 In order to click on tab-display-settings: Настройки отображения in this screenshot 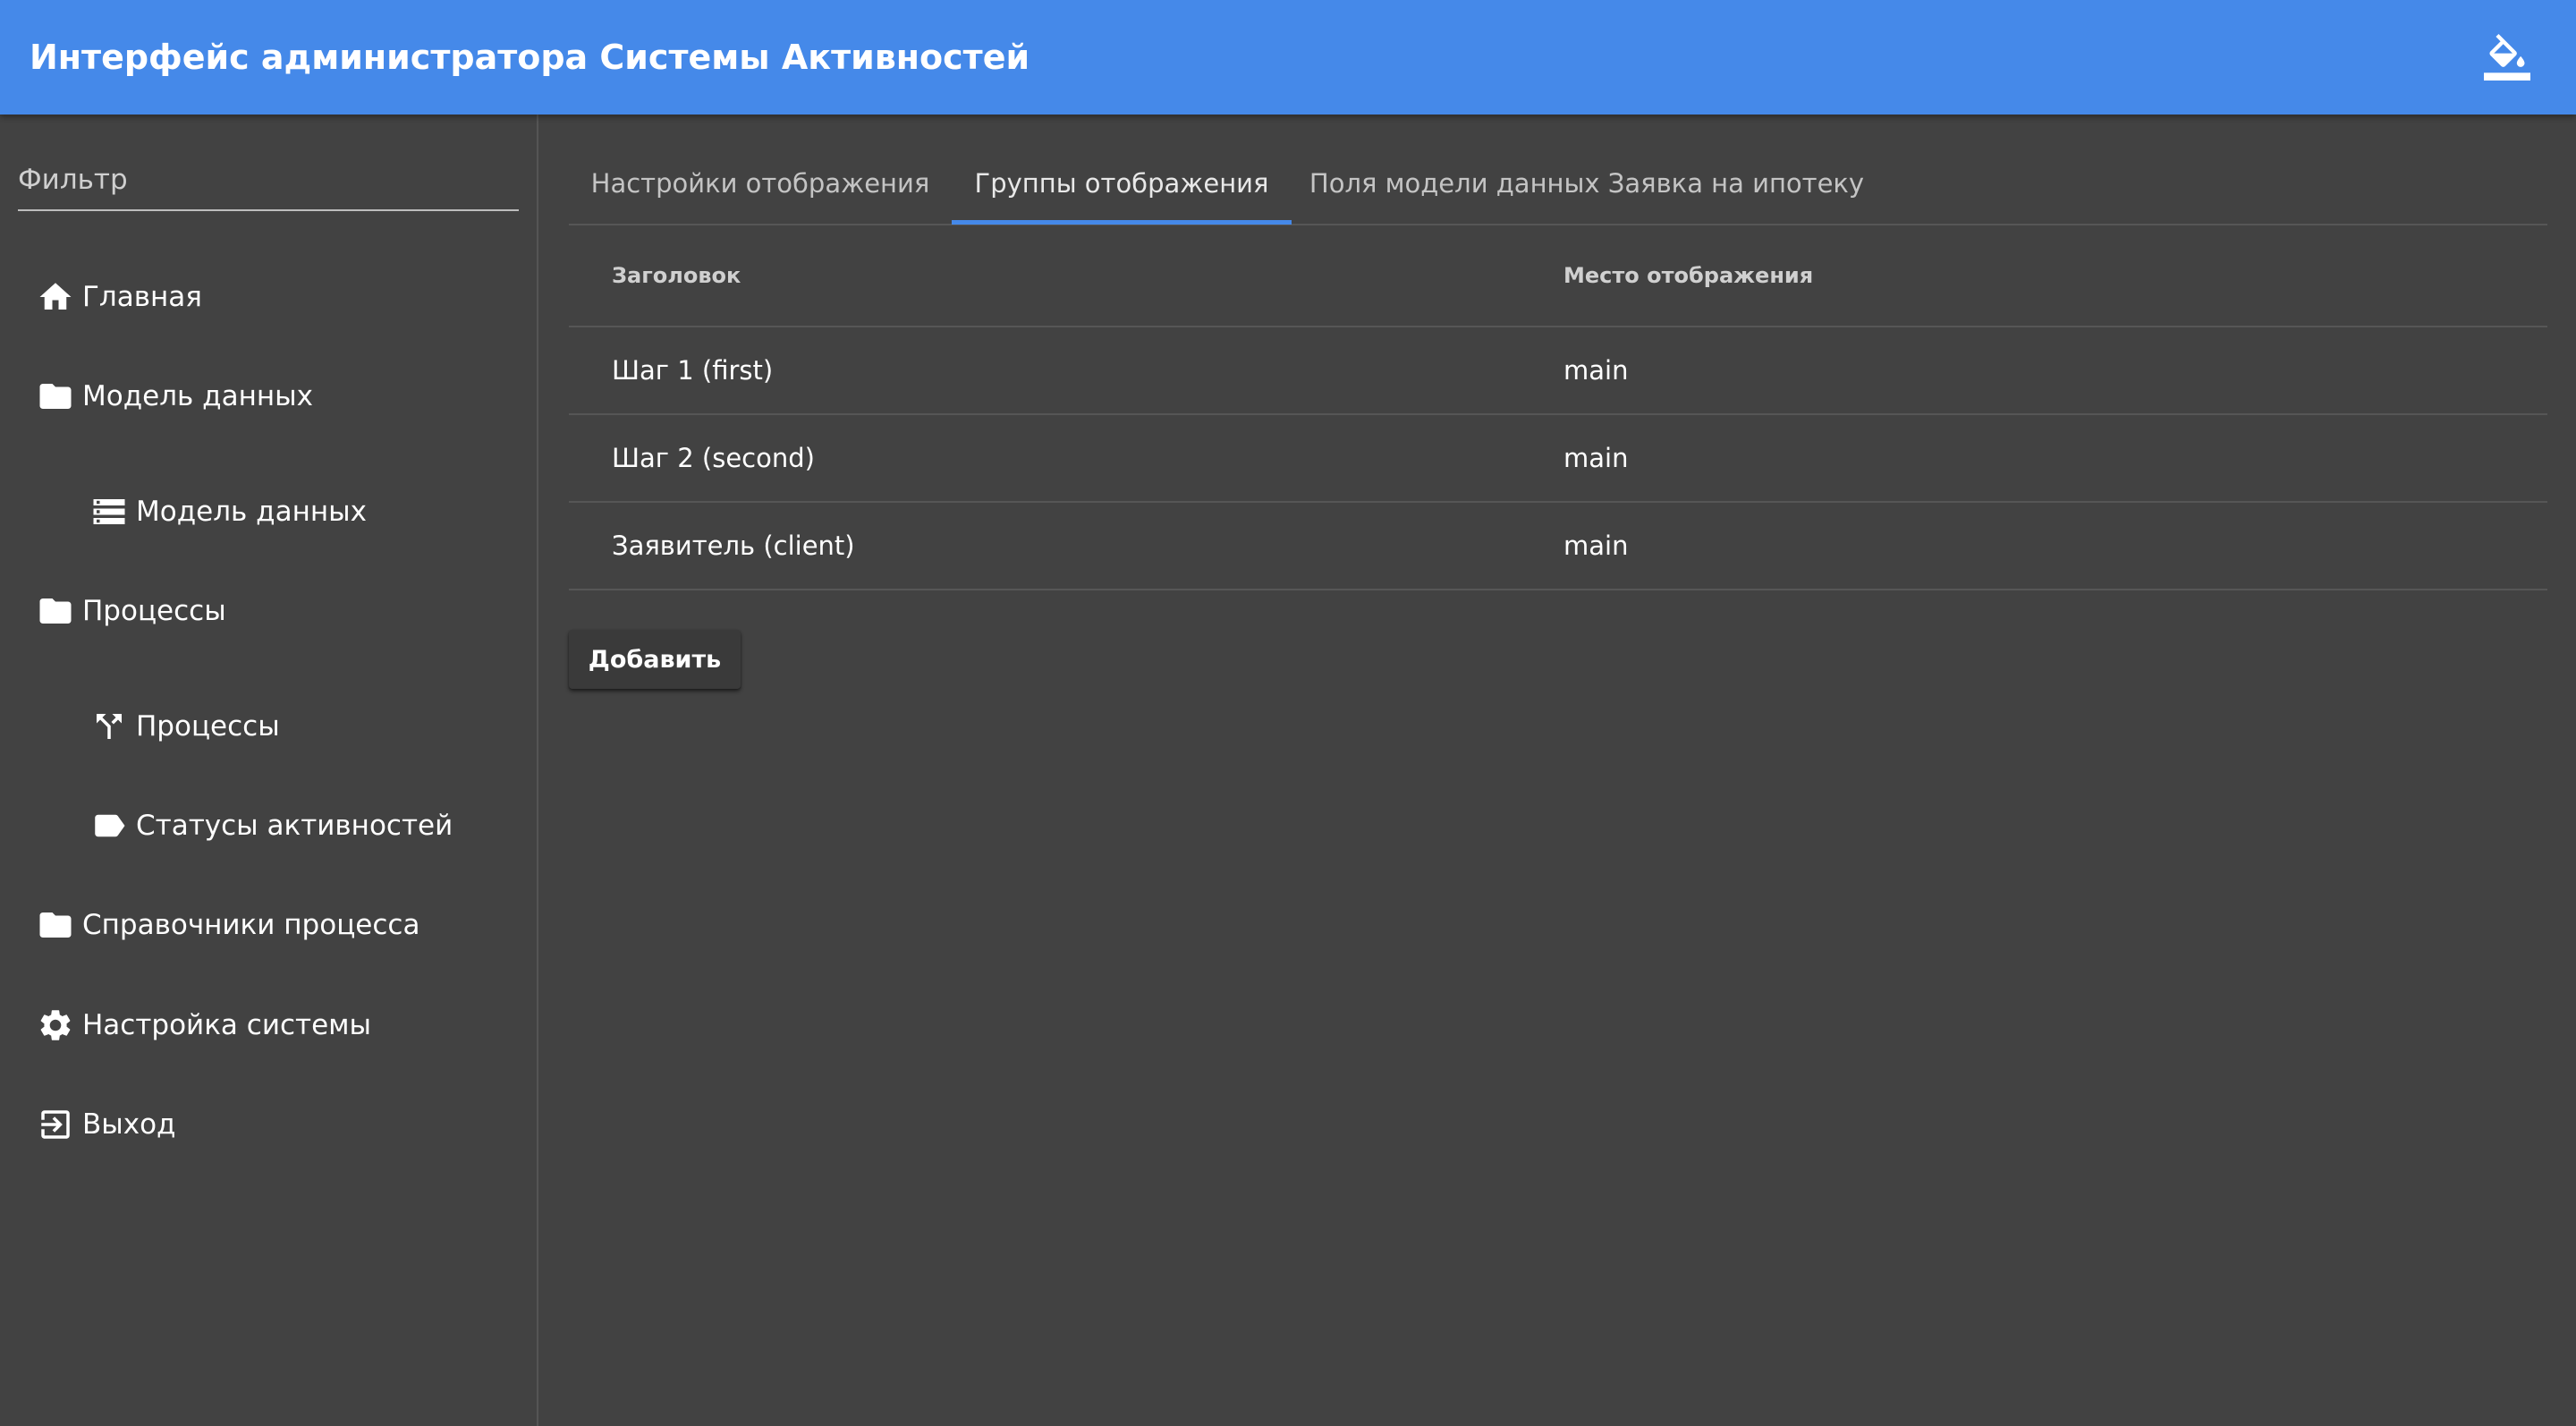, I will do `click(760, 184)`.